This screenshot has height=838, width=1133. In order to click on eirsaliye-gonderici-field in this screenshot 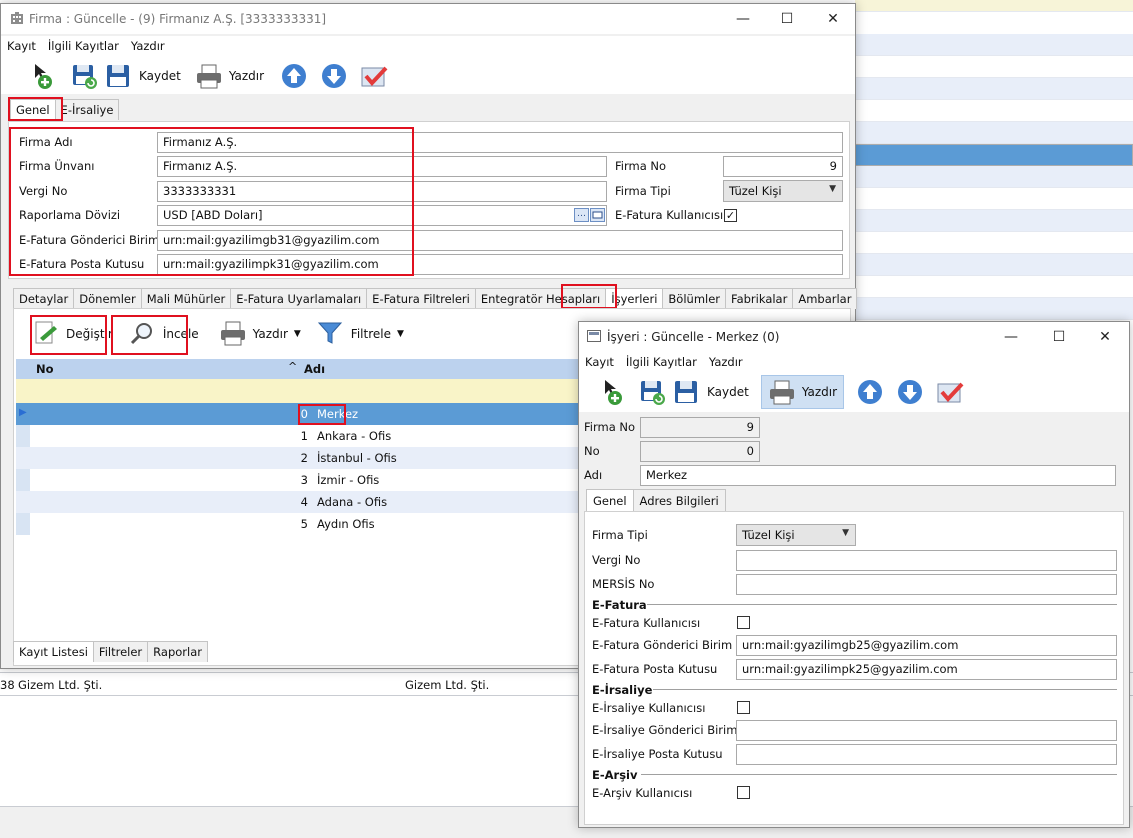, I will do `click(926, 730)`.